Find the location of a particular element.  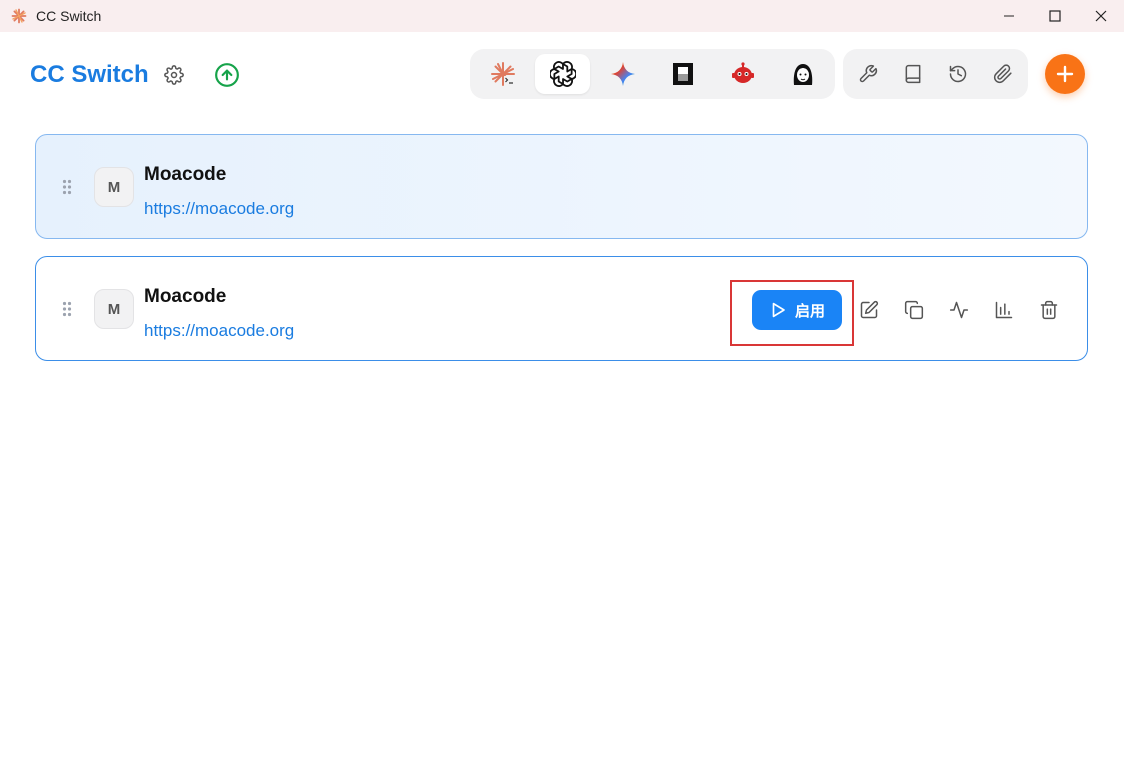

avatar-face-icon is located at coordinates (802, 74).